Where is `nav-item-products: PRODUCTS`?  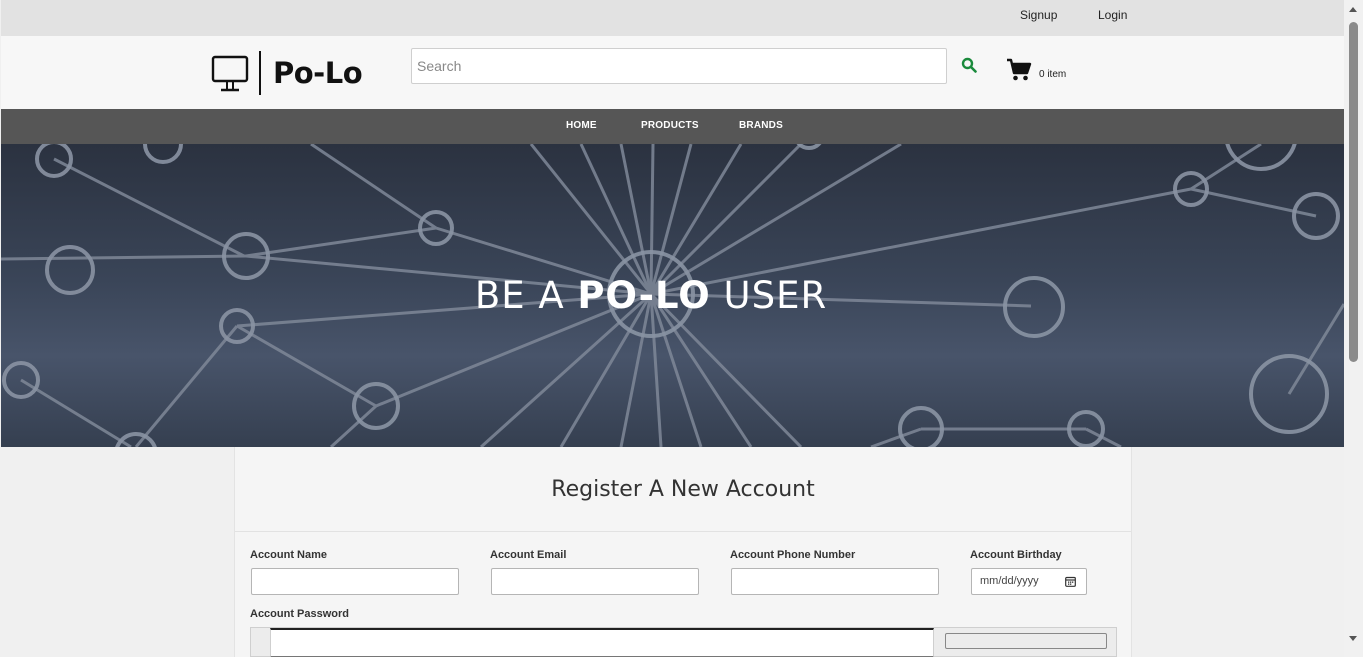 nav-item-products: PRODUCTS is located at coordinates (670, 125).